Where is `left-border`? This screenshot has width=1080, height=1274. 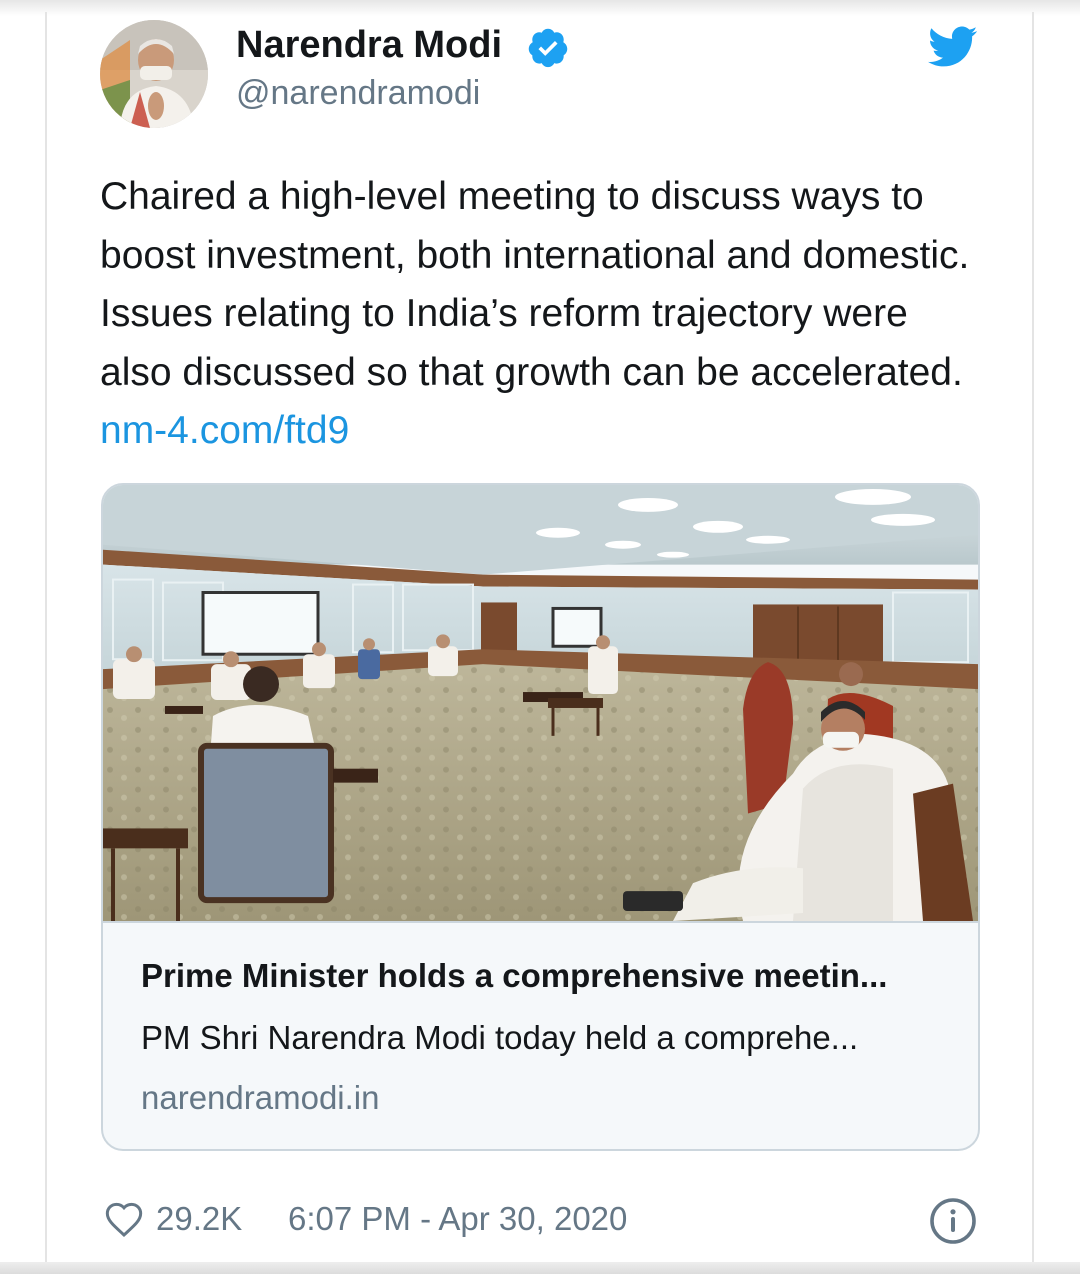
left-border is located at coordinates (46, 638).